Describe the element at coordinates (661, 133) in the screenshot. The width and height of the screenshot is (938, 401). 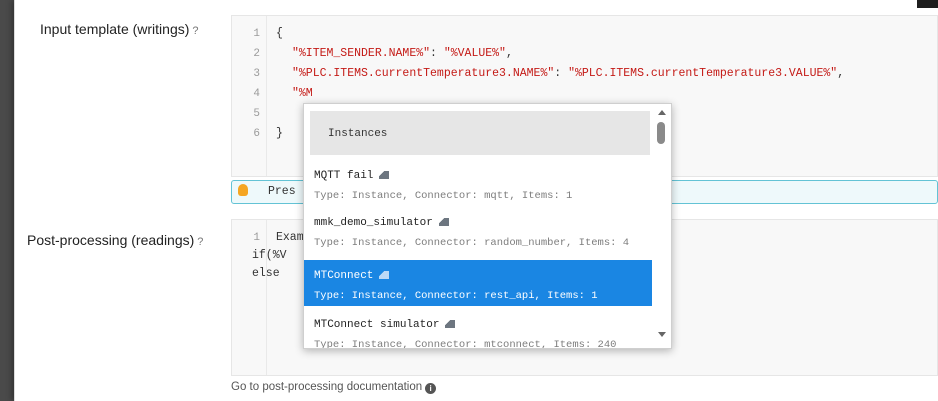
I see `scrollbar-thumb` at that location.